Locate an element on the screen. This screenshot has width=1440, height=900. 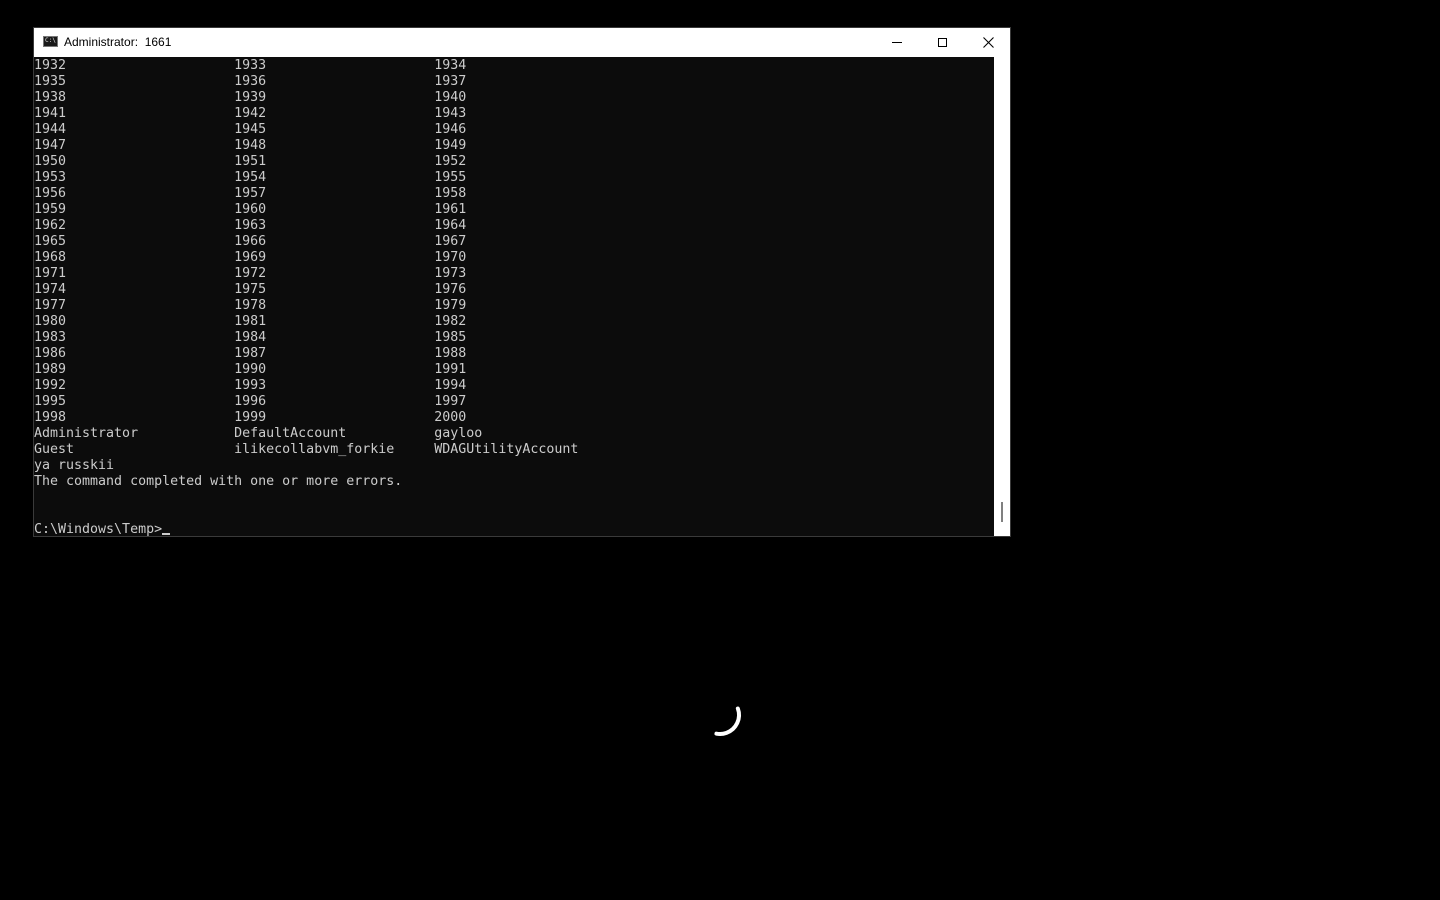
console-line: 1989 1990 1991 is located at coordinates (250, 369).